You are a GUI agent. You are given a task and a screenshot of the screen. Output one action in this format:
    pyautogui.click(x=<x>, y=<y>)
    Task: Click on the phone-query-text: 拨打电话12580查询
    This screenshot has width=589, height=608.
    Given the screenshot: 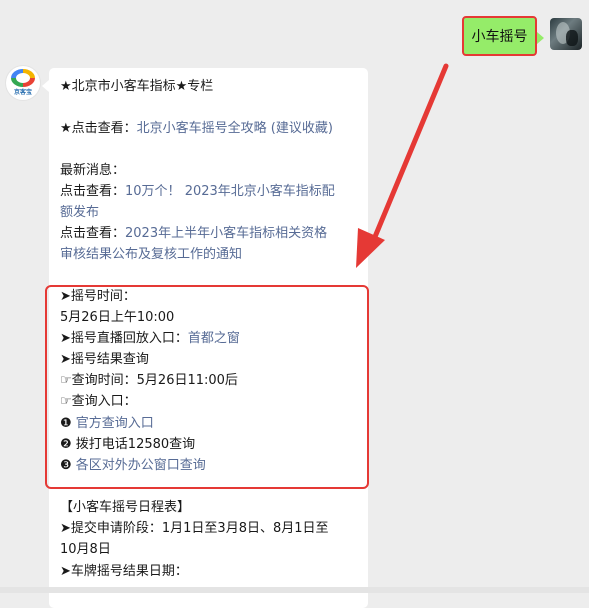 What is the action you would take?
    pyautogui.click(x=135, y=444)
    